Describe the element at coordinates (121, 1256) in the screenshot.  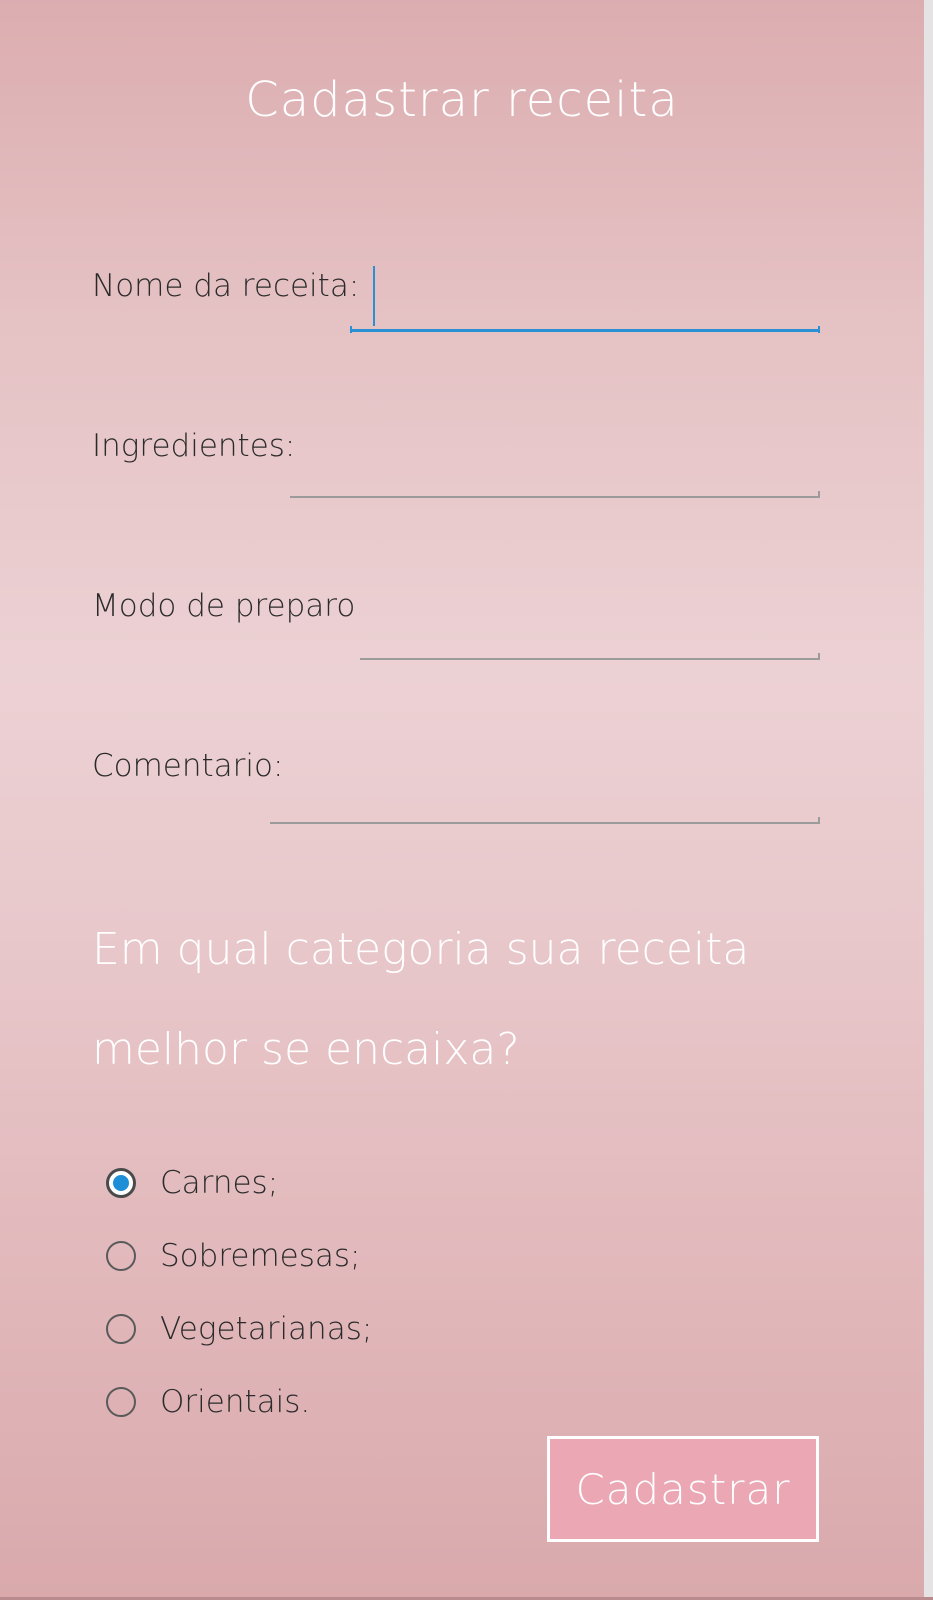
I see `radio-button-sobremesas` at that location.